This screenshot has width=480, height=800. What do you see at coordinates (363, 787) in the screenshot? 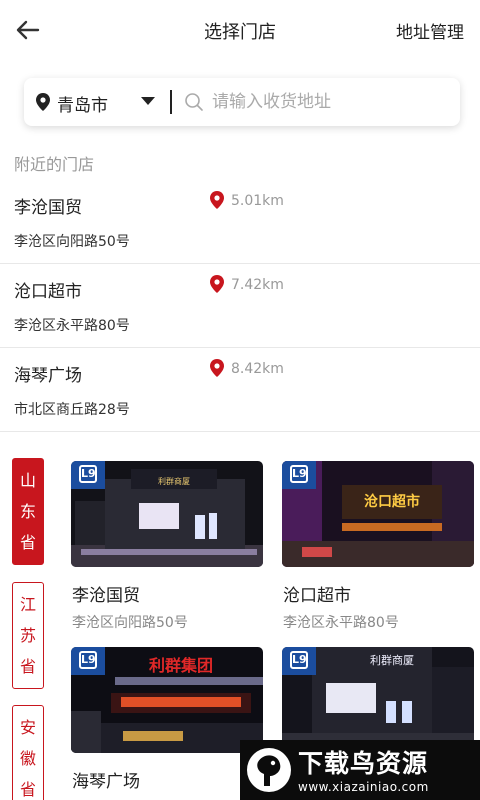
I see `watermark-url: www.xiazainiao.com` at bounding box center [363, 787].